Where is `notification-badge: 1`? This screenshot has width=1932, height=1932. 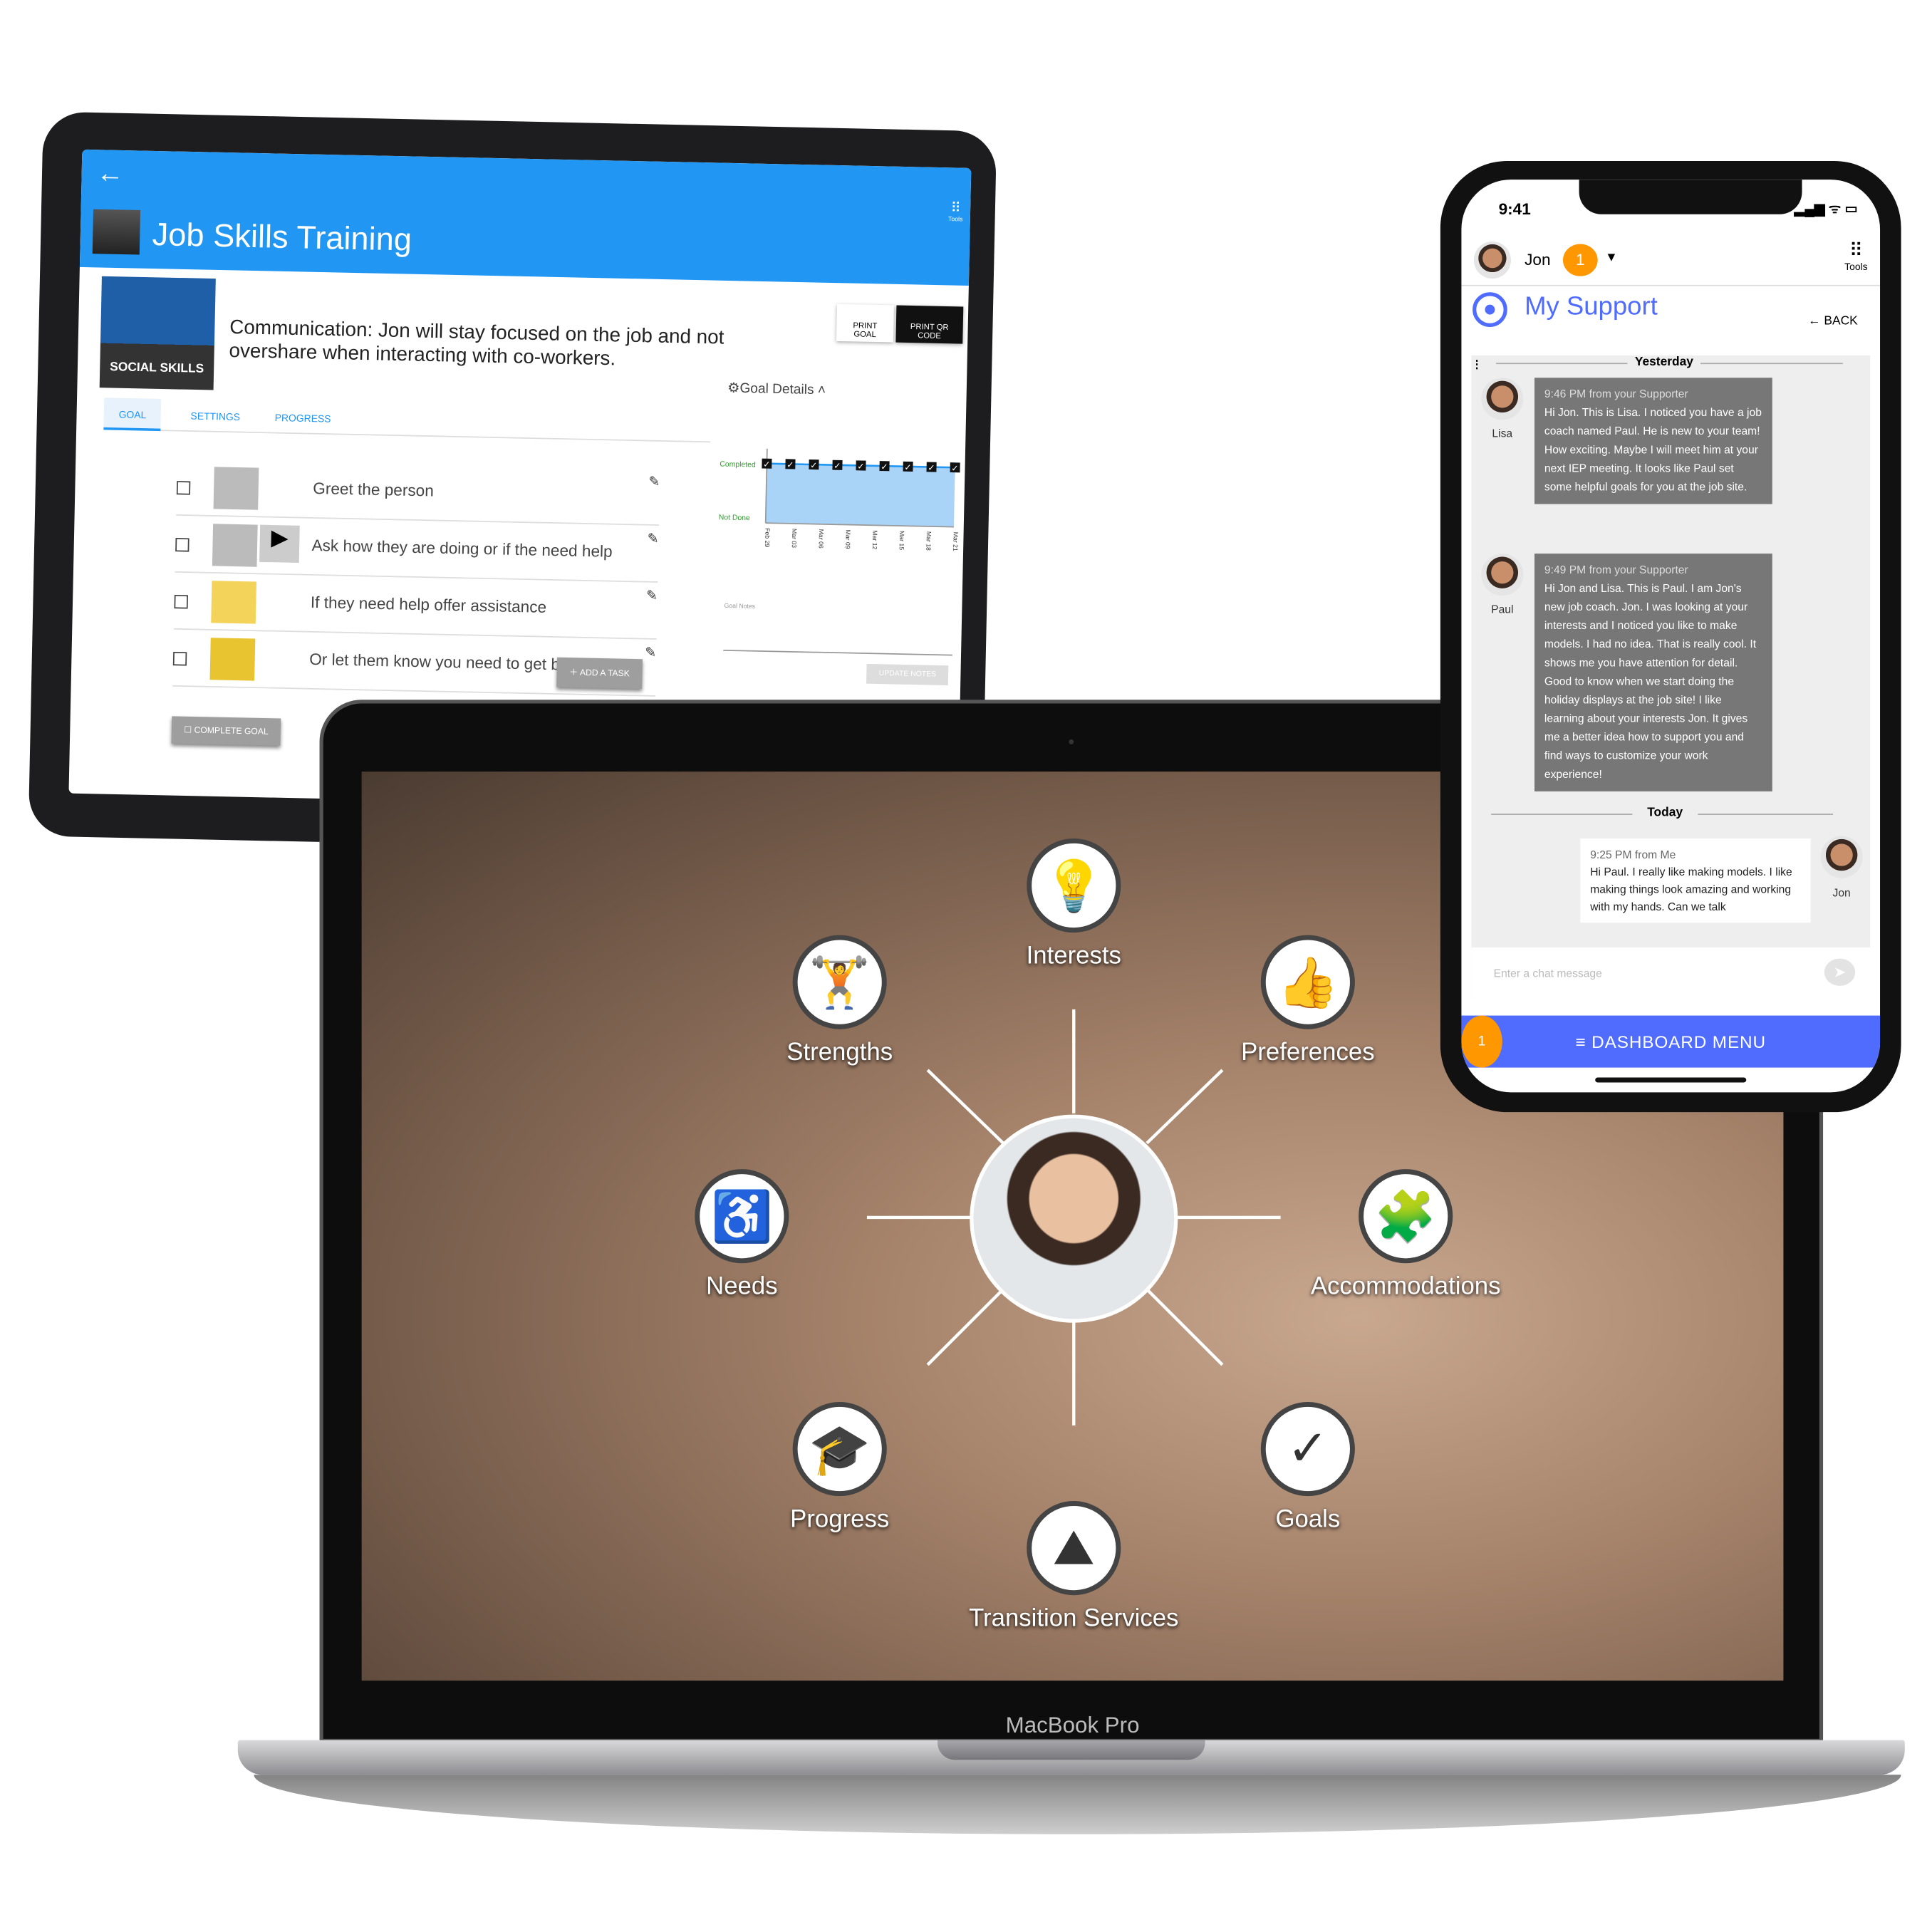 notification-badge: 1 is located at coordinates (1580, 260).